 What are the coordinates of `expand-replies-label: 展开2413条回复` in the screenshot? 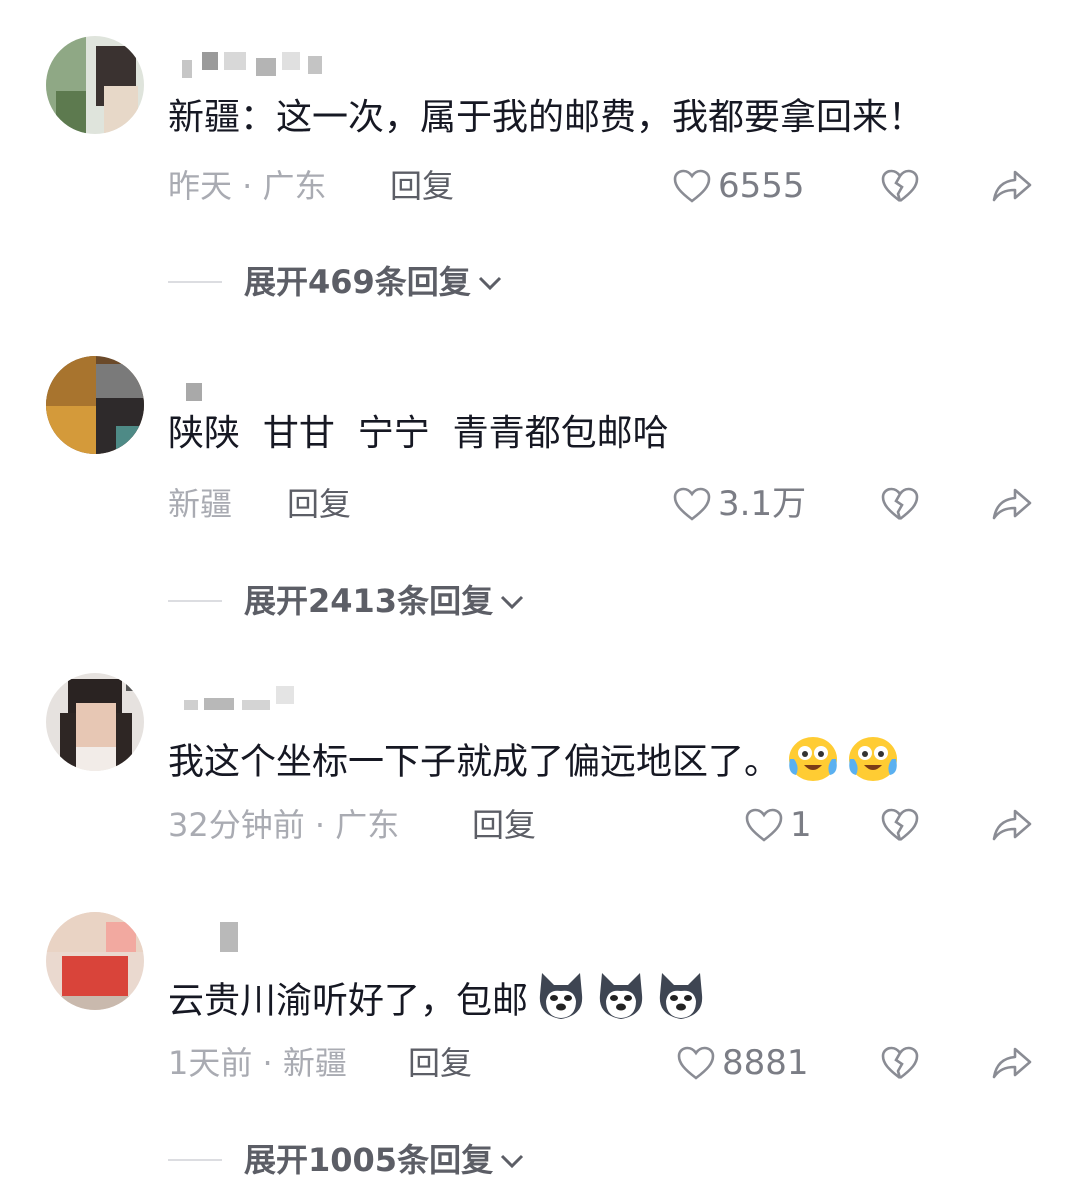 It's located at (369, 601).